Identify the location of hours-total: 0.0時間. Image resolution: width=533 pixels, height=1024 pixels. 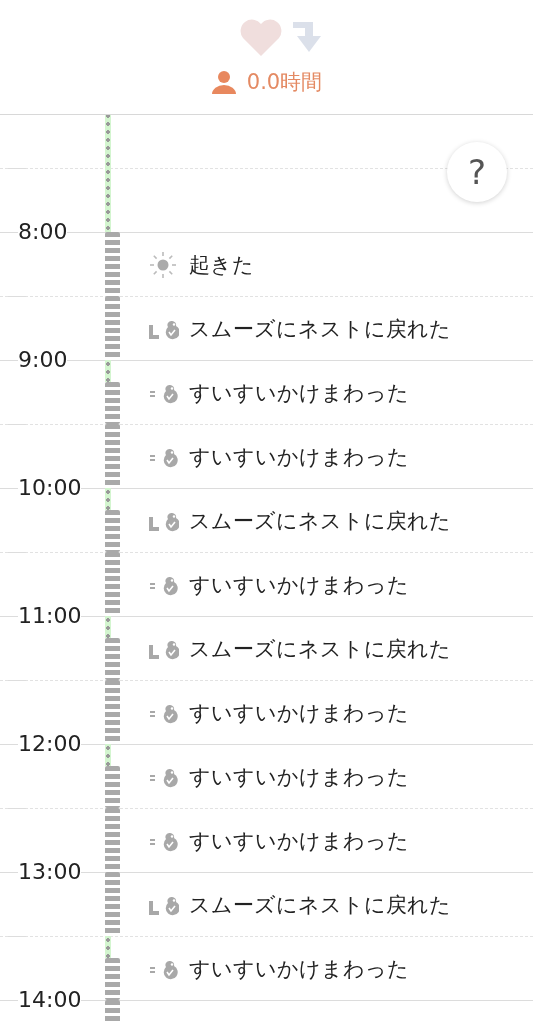
(284, 82).